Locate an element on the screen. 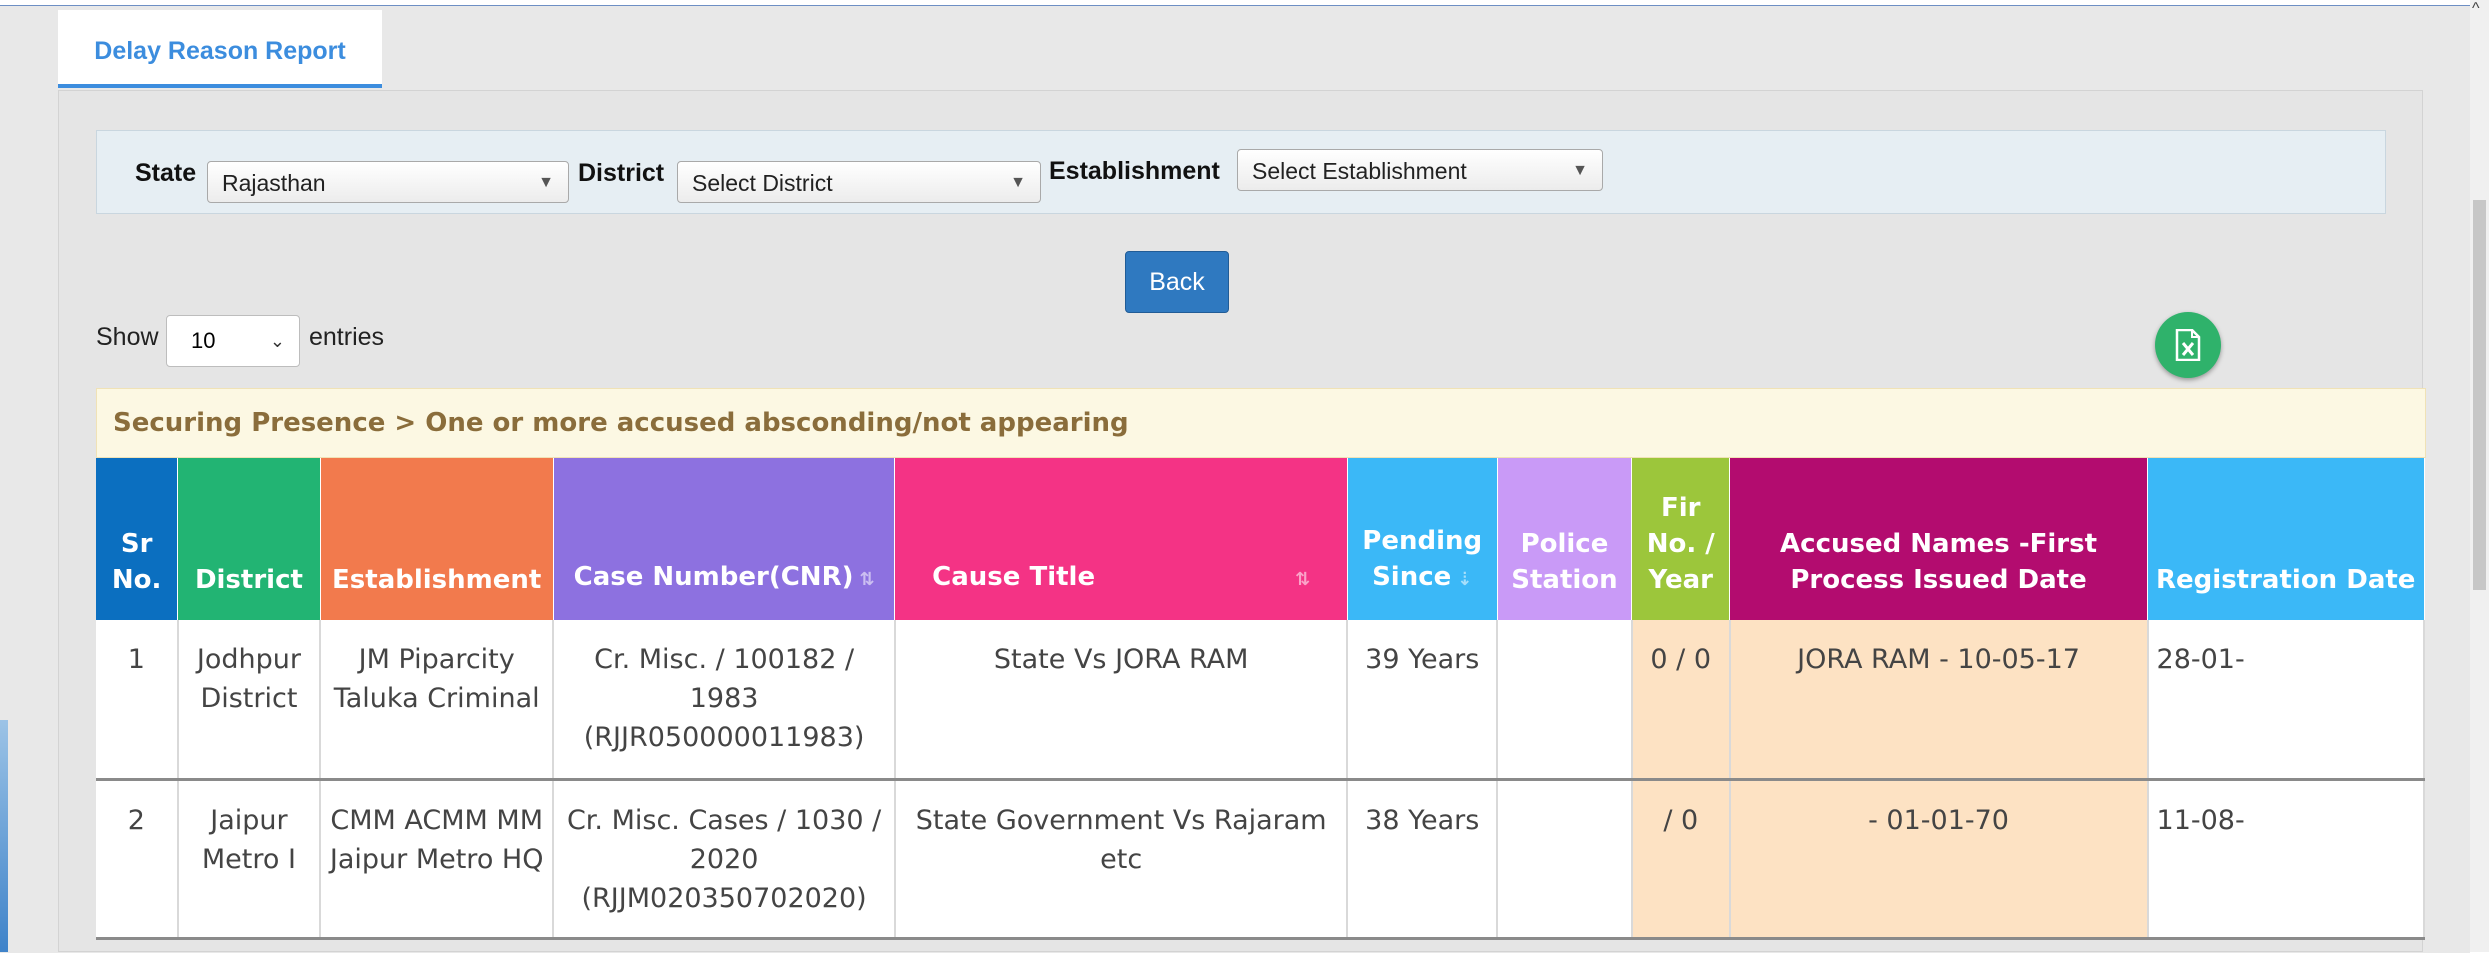  col-police-station: Police Station is located at coordinates (1565, 539).